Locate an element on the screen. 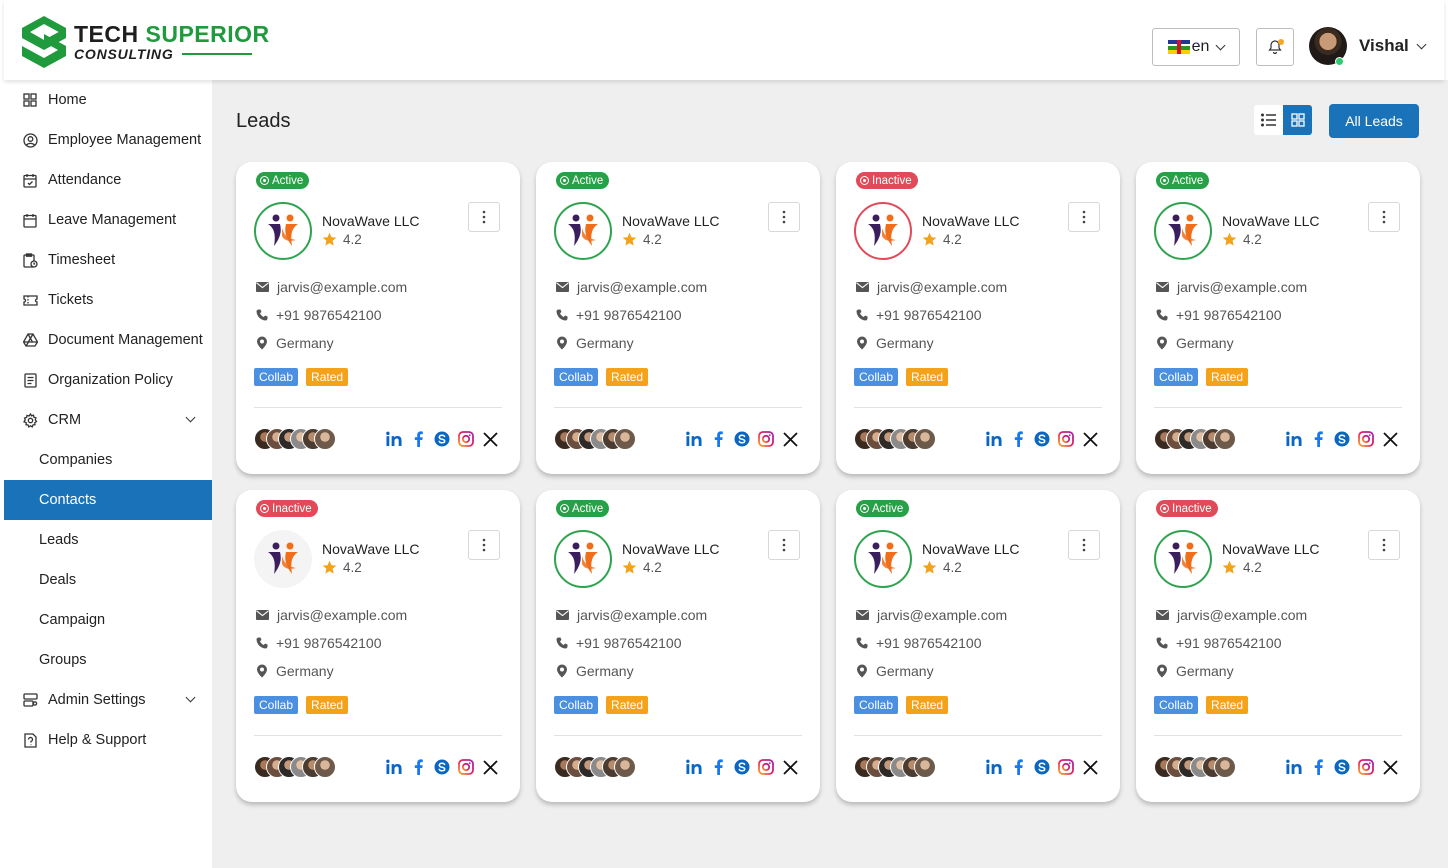  notifications-button is located at coordinates (1275, 47).